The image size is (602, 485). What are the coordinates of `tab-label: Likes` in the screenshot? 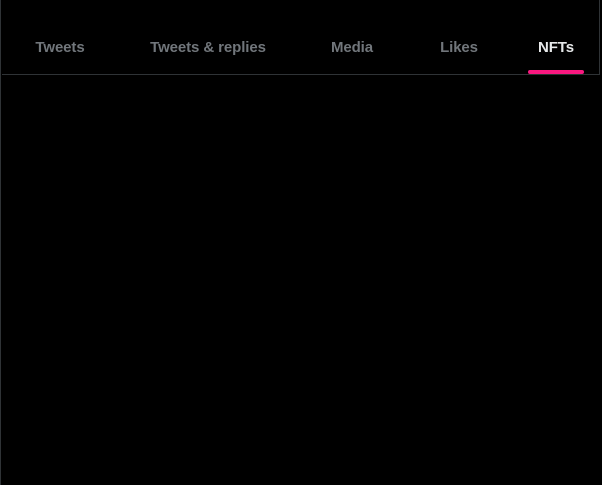 It's located at (459, 47).